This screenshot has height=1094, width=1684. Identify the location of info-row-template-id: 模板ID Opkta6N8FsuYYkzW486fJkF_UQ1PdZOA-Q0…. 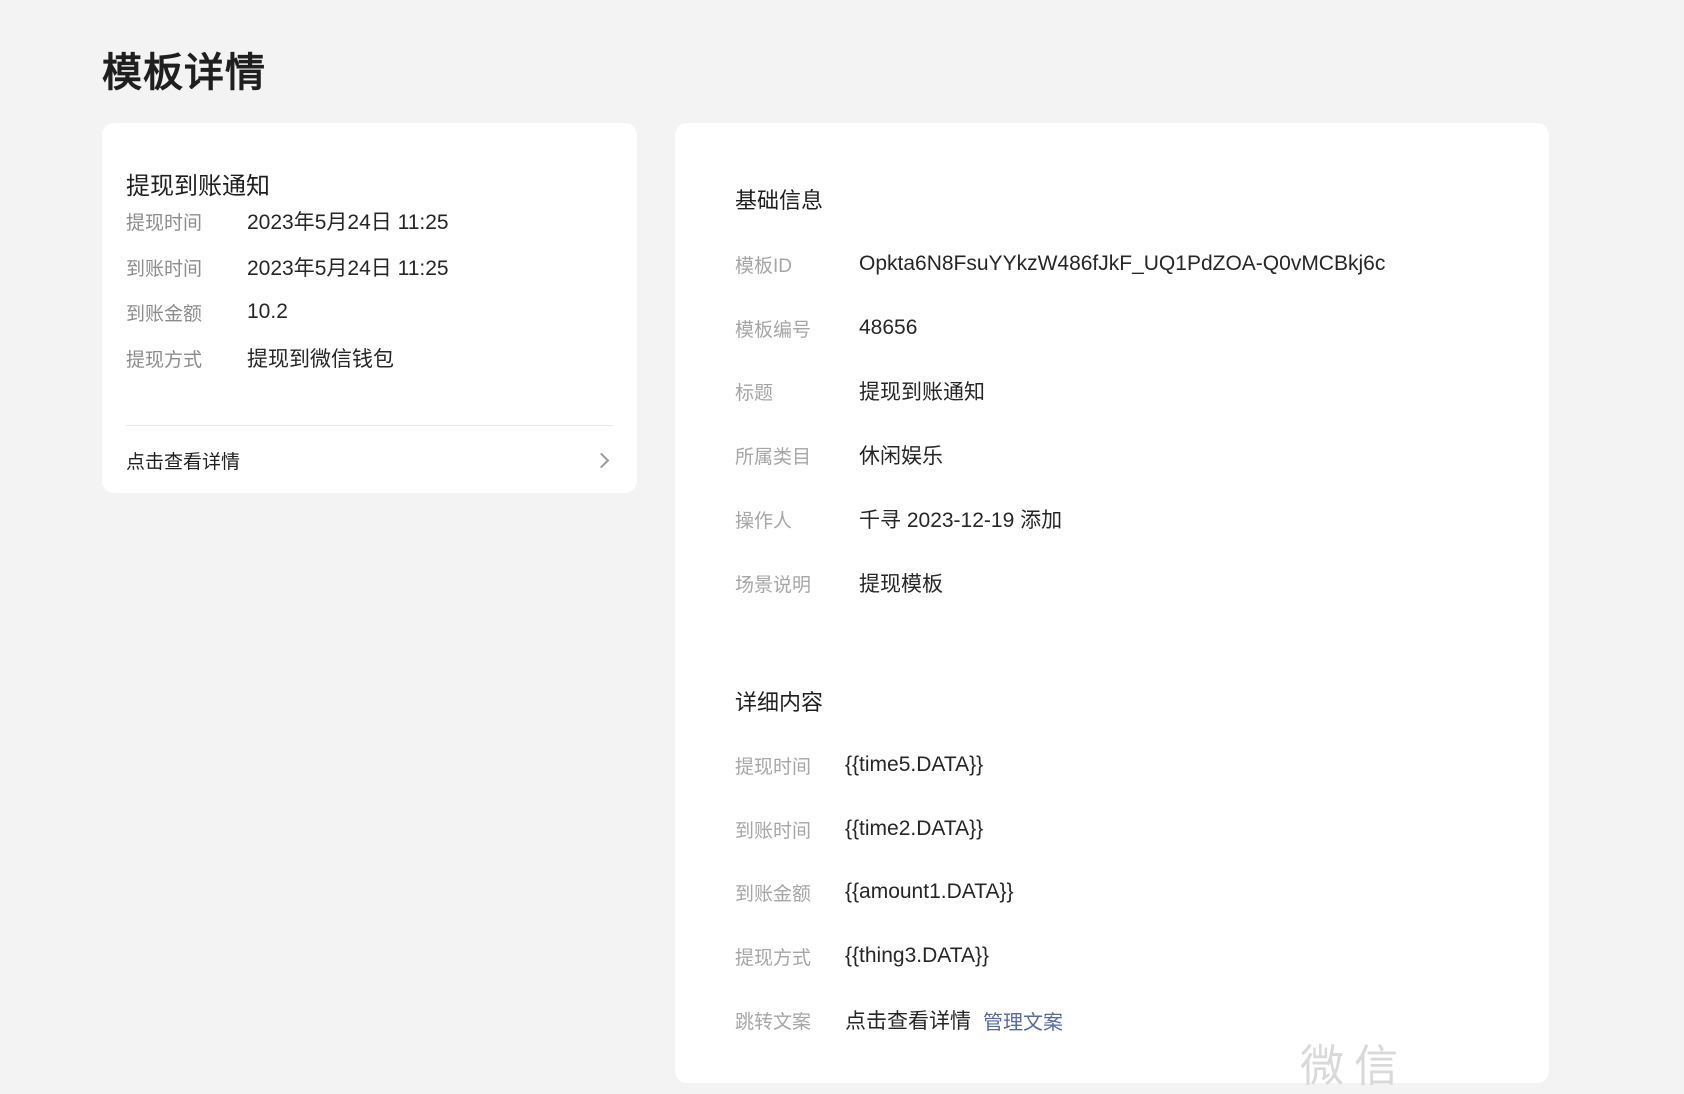
(1060, 264).